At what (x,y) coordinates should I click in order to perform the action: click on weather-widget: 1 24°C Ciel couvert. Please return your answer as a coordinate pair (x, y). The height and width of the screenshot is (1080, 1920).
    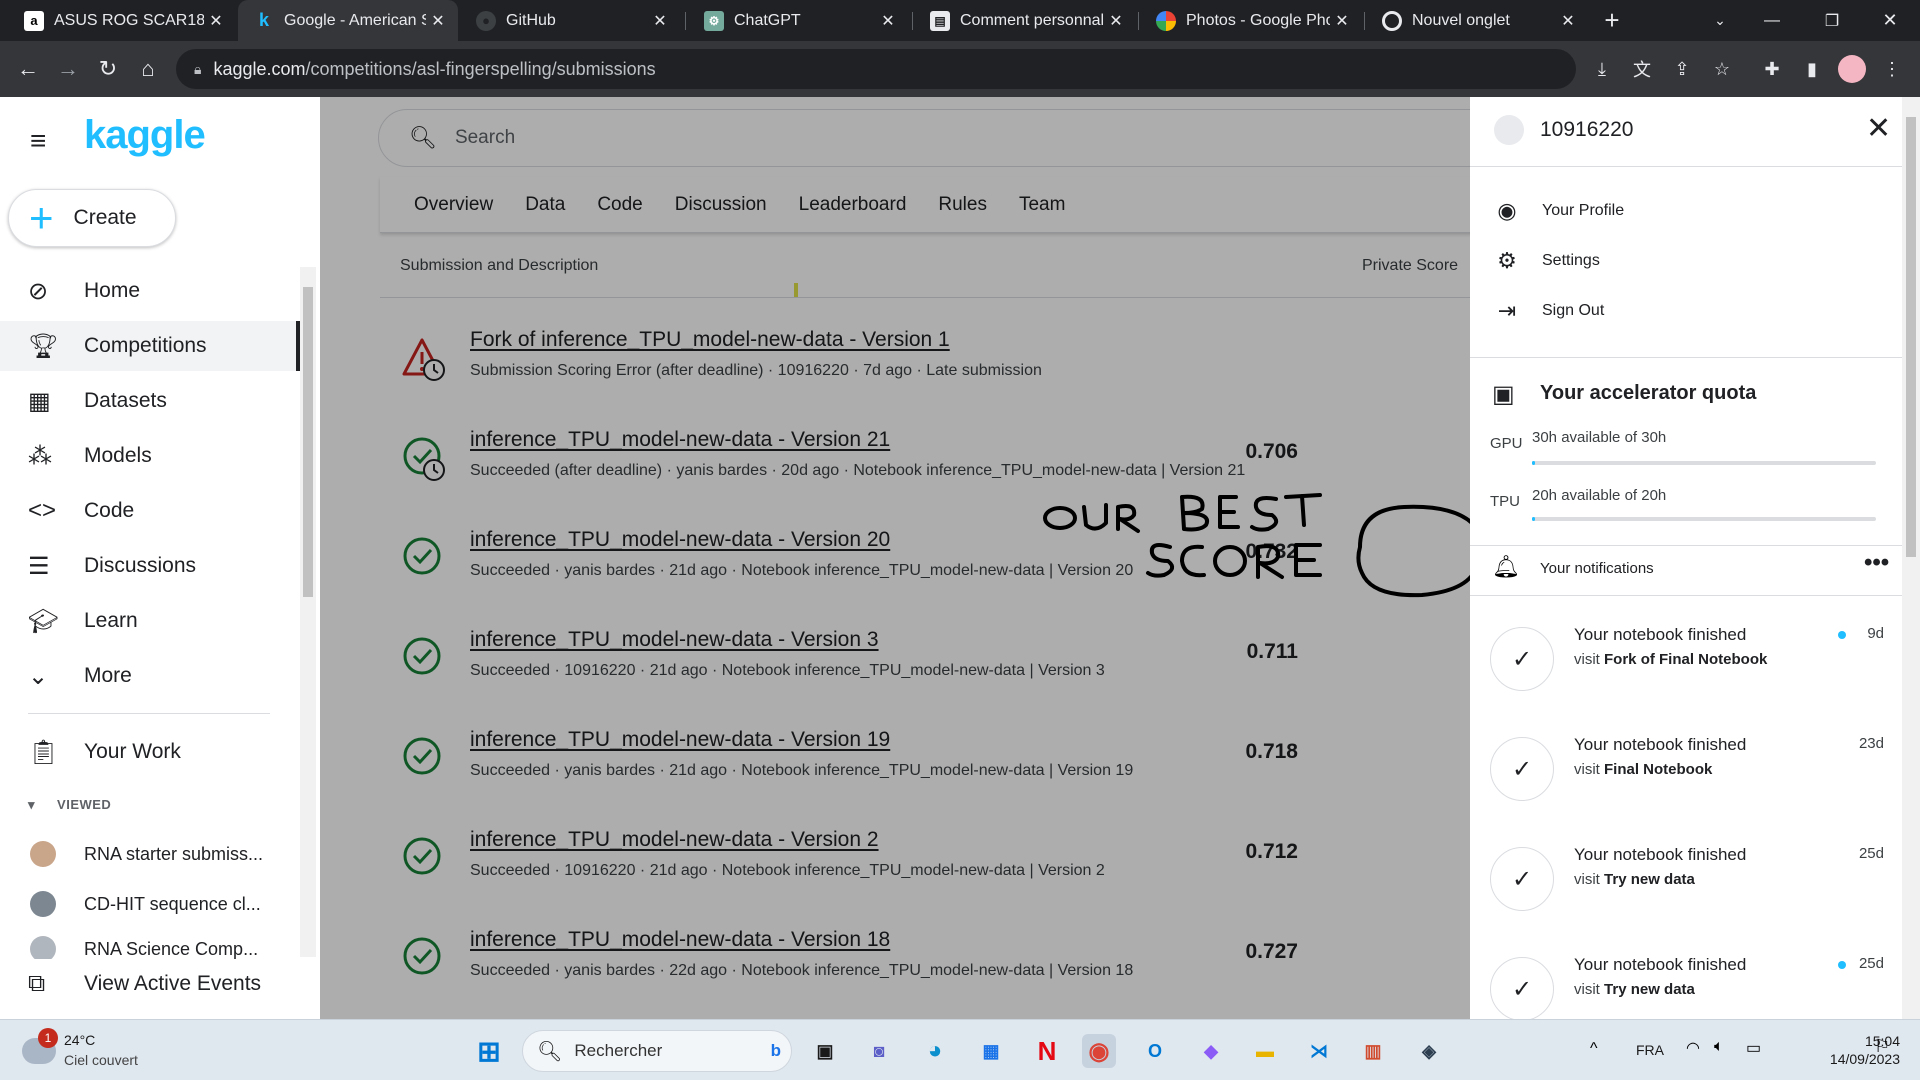
    Looking at the image, I should click on (100, 1051).